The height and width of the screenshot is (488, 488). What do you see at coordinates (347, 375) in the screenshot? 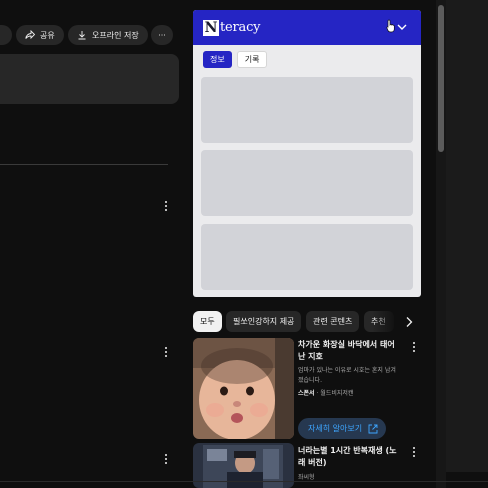
I see `recommendation-description: 엄마가 있나는 이유로 시호는 혼지 남겨졌습니다.` at bounding box center [347, 375].